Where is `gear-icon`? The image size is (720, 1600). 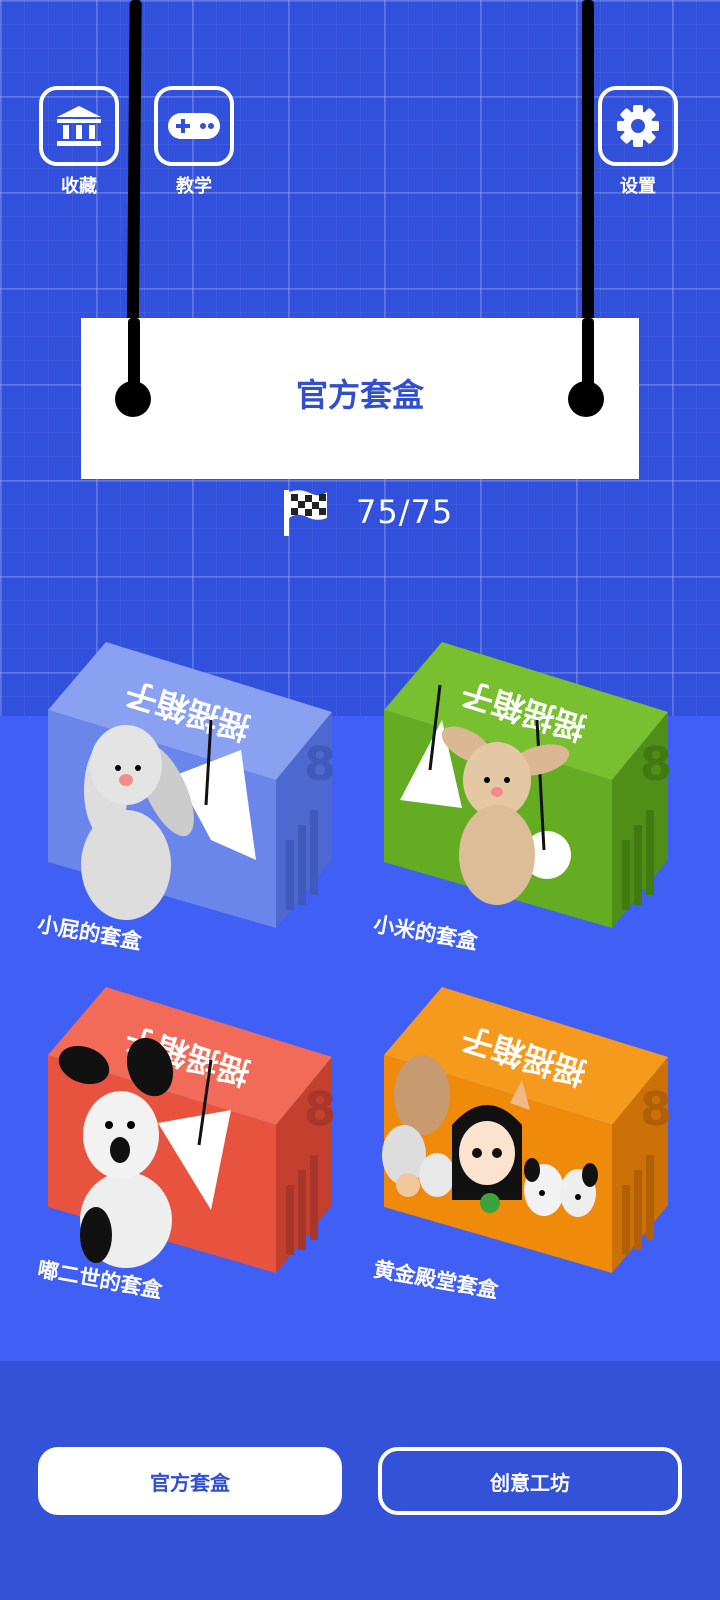
gear-icon is located at coordinates (638, 126).